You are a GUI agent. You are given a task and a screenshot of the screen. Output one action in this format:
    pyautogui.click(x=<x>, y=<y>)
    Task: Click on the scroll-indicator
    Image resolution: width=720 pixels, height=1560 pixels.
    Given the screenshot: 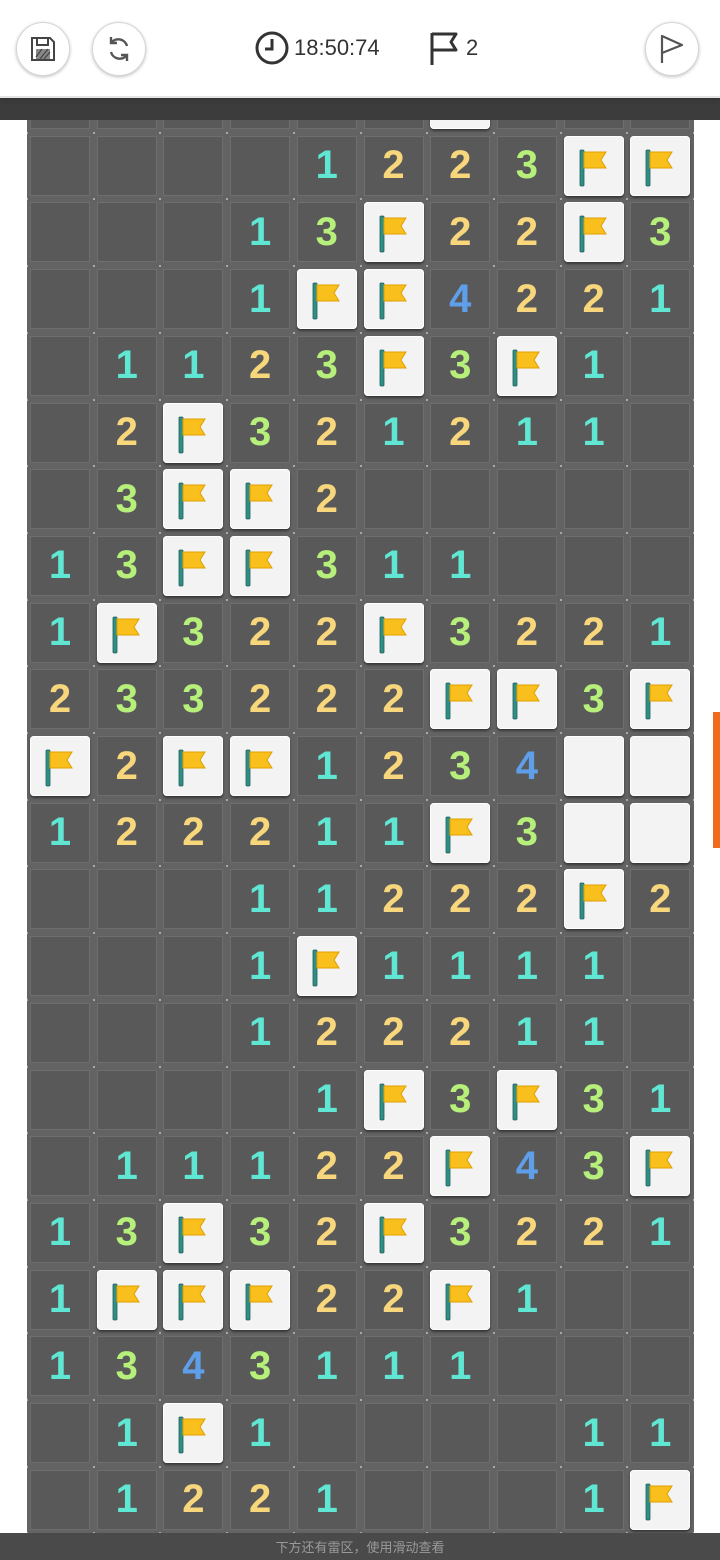 What is the action you would take?
    pyautogui.click(x=716, y=780)
    